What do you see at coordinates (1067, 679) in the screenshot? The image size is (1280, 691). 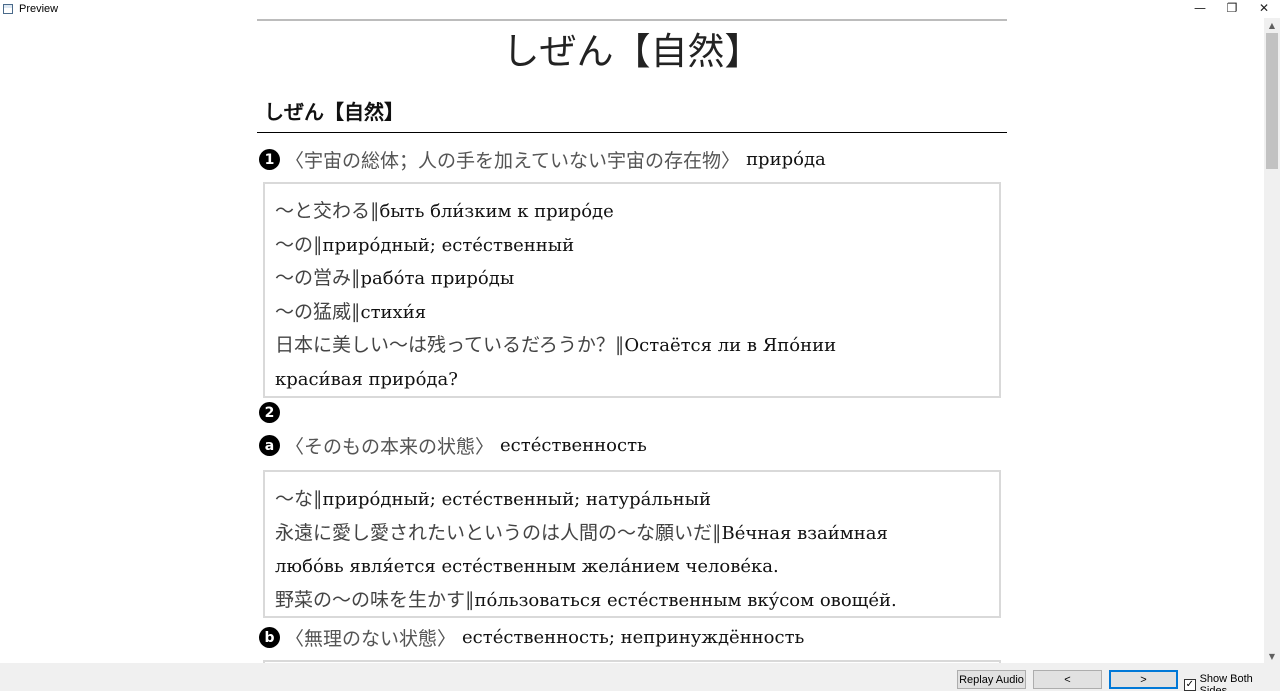 I see `previous-button: <` at bounding box center [1067, 679].